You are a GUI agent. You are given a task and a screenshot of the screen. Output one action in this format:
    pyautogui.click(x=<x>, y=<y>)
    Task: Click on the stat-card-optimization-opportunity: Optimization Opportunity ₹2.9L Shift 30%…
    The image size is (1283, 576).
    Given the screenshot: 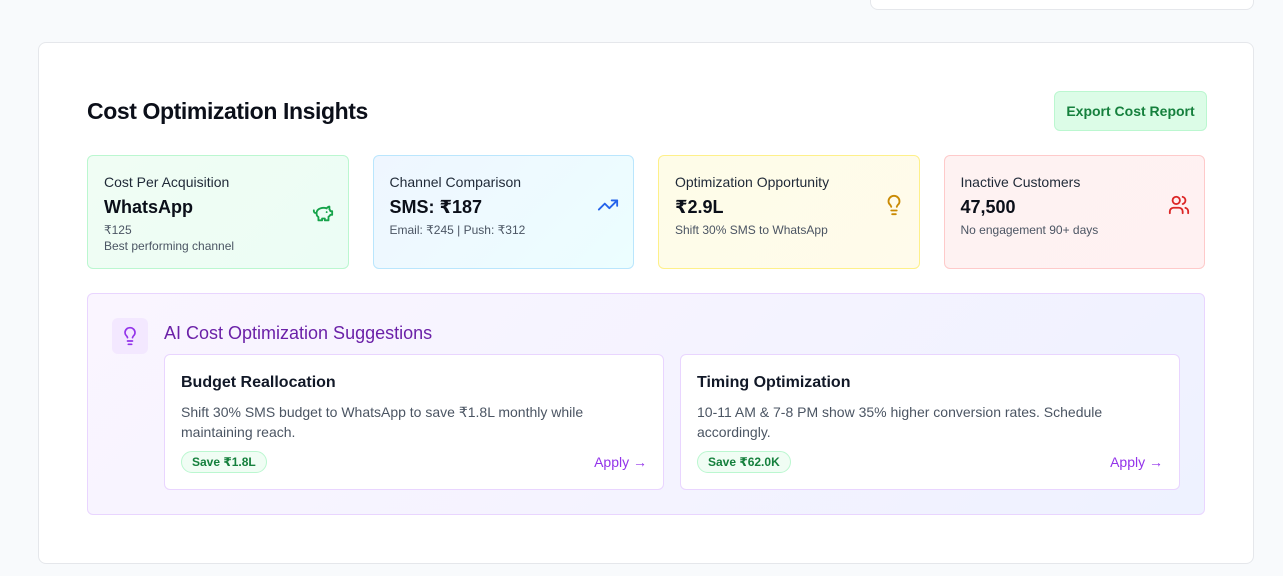 What is the action you would take?
    pyautogui.click(x=789, y=212)
    